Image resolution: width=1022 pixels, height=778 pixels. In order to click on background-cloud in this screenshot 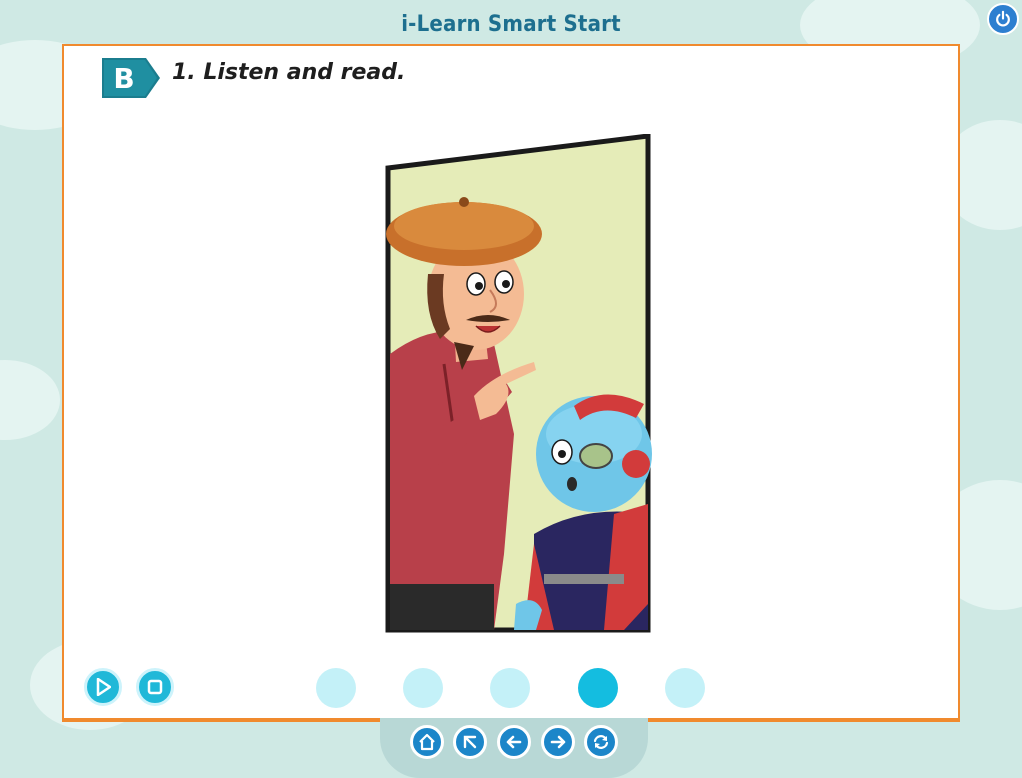, I will do `click(30, 400)`.